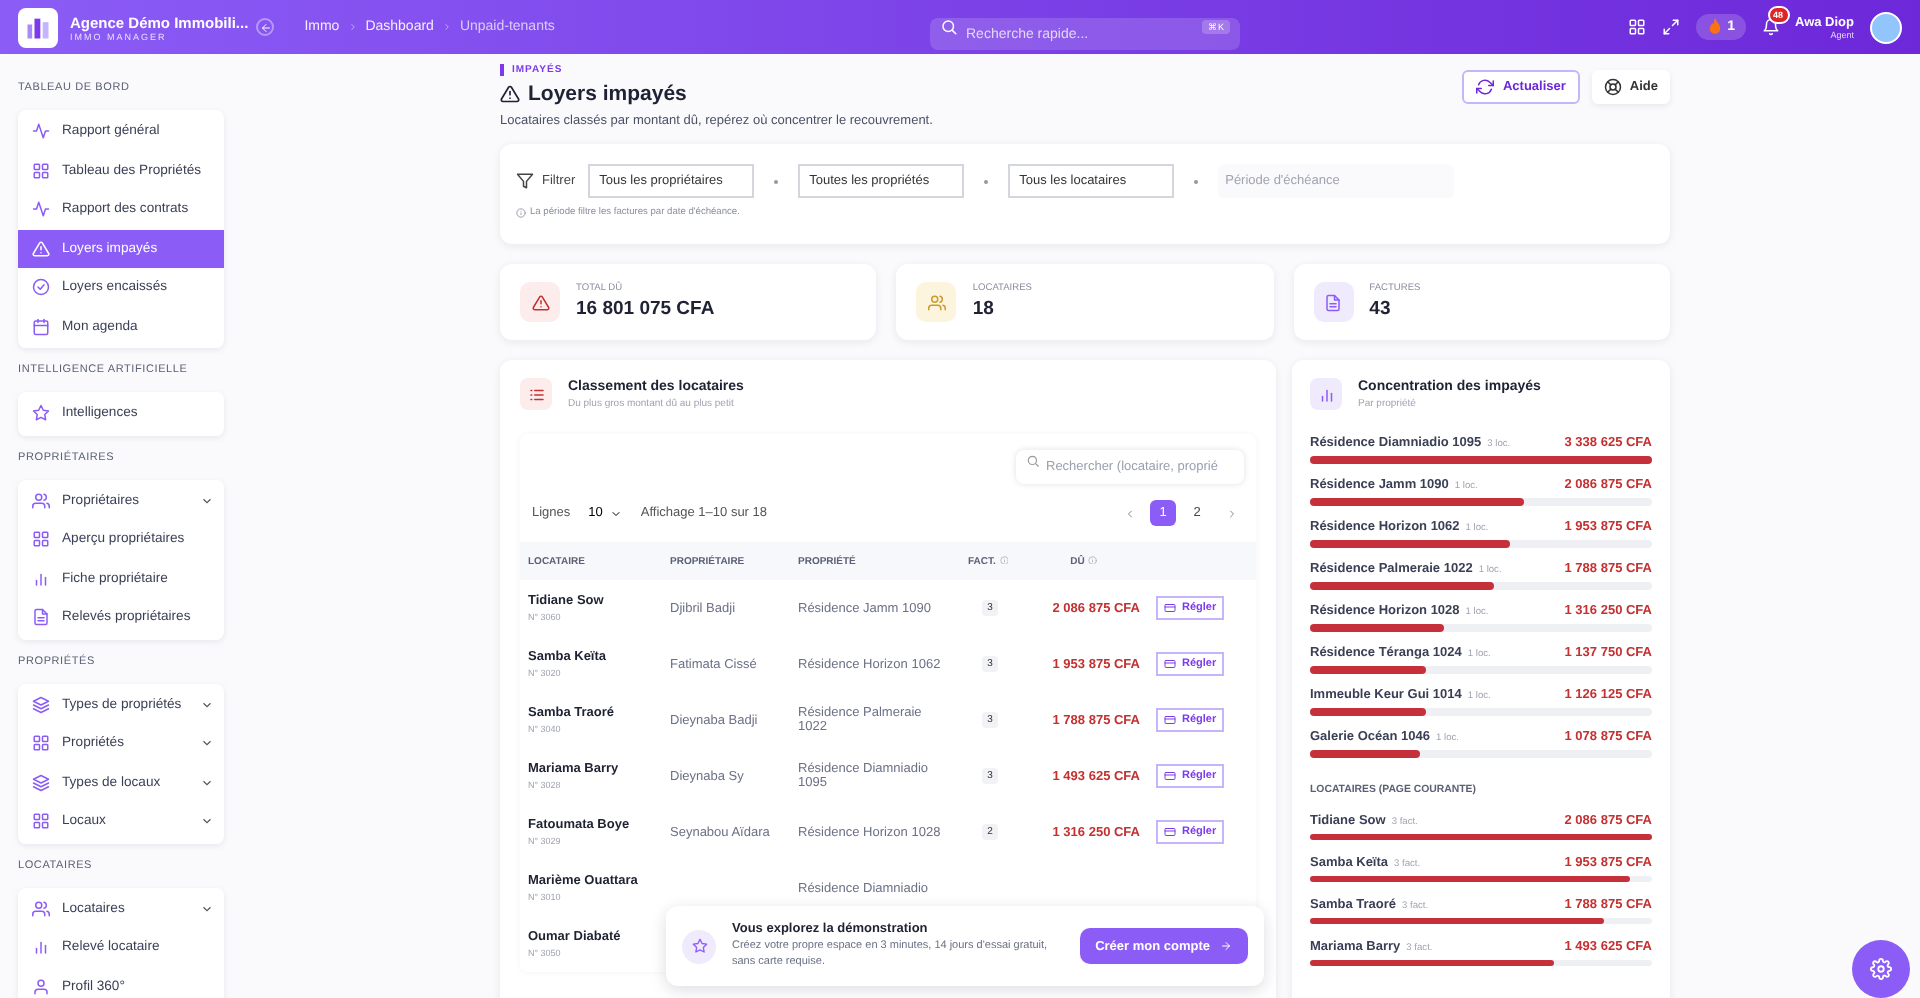  I want to click on page-title: Loyers impayés, so click(607, 94).